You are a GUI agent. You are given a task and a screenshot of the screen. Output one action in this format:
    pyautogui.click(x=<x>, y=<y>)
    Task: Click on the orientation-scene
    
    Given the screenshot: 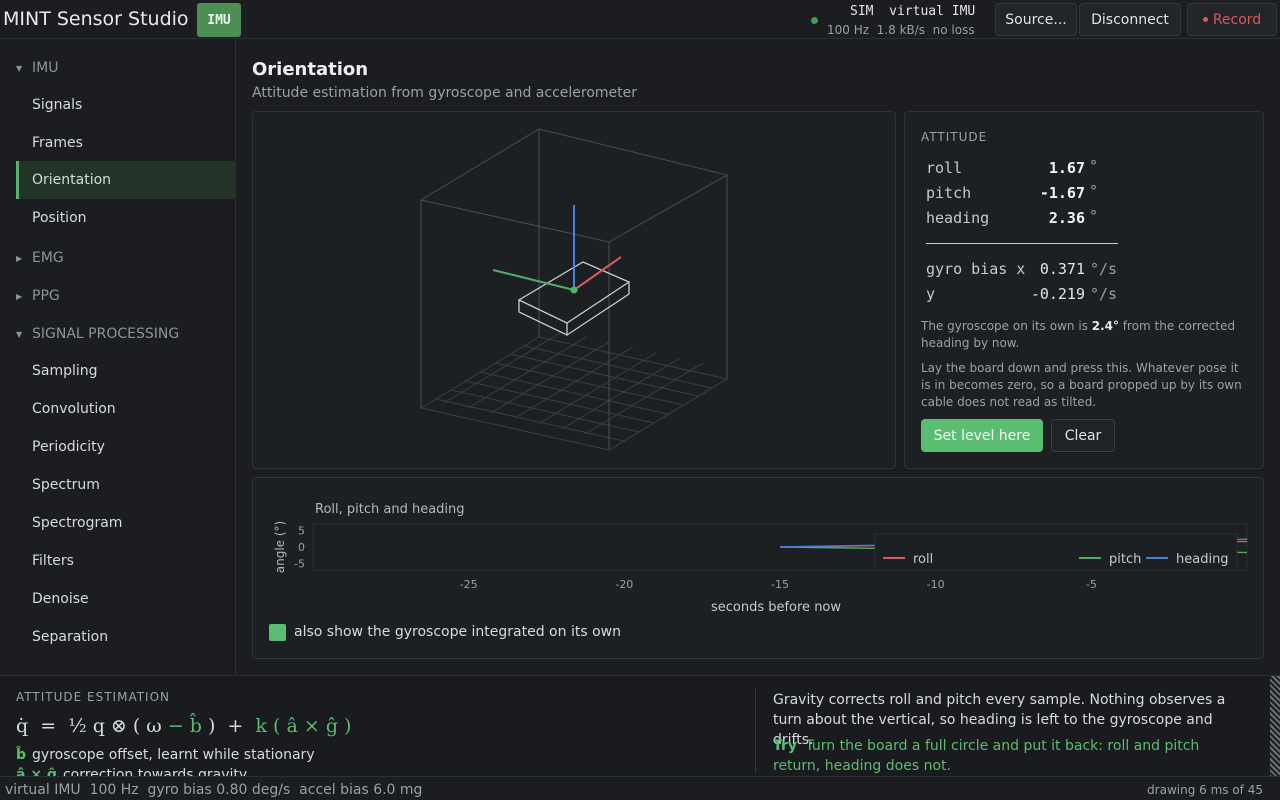 What is the action you would take?
    pyautogui.click(x=574, y=289)
    